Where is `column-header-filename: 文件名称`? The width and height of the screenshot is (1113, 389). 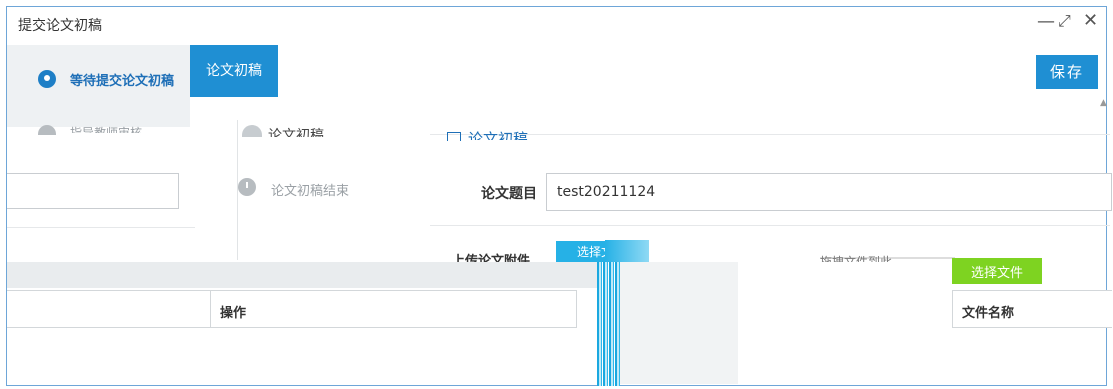 column-header-filename: 文件名称 is located at coordinates (988, 313).